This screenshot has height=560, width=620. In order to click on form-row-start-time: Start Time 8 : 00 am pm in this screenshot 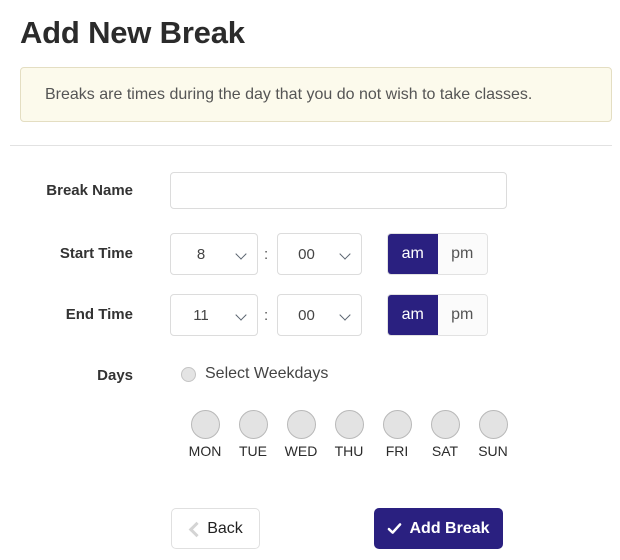, I will do `click(310, 254)`.